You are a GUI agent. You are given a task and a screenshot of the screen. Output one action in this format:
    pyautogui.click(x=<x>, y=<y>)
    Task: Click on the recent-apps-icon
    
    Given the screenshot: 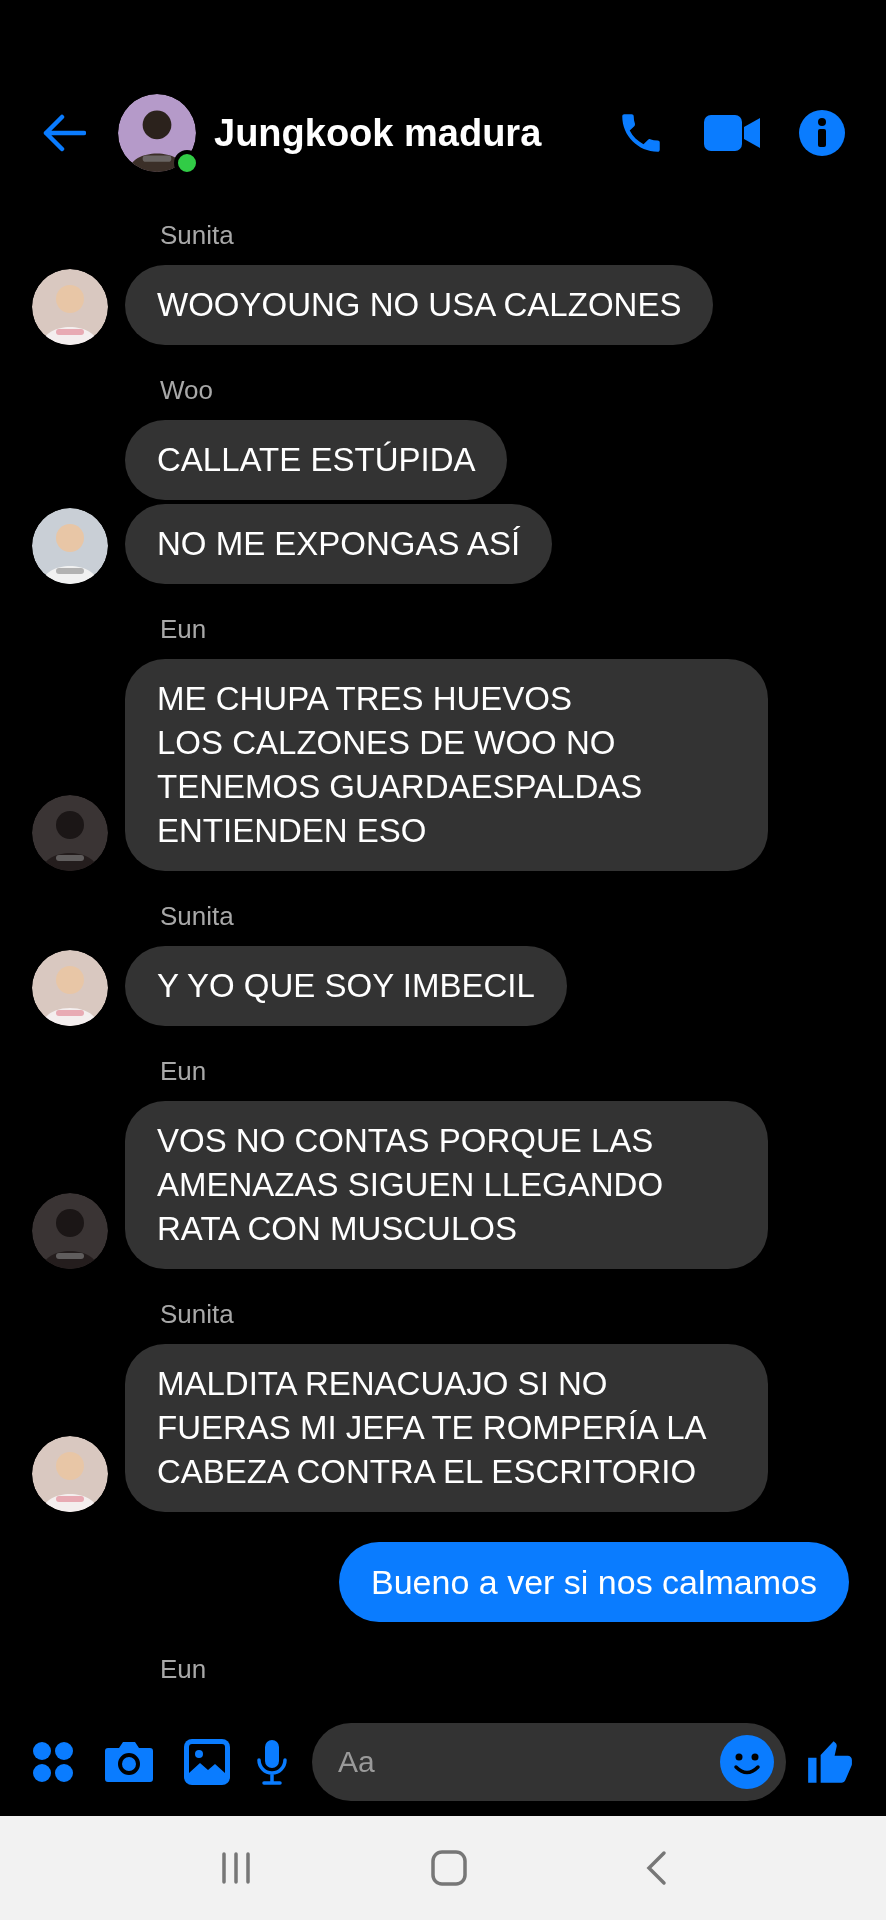 What is the action you would take?
    pyautogui.click(x=236, y=1868)
    